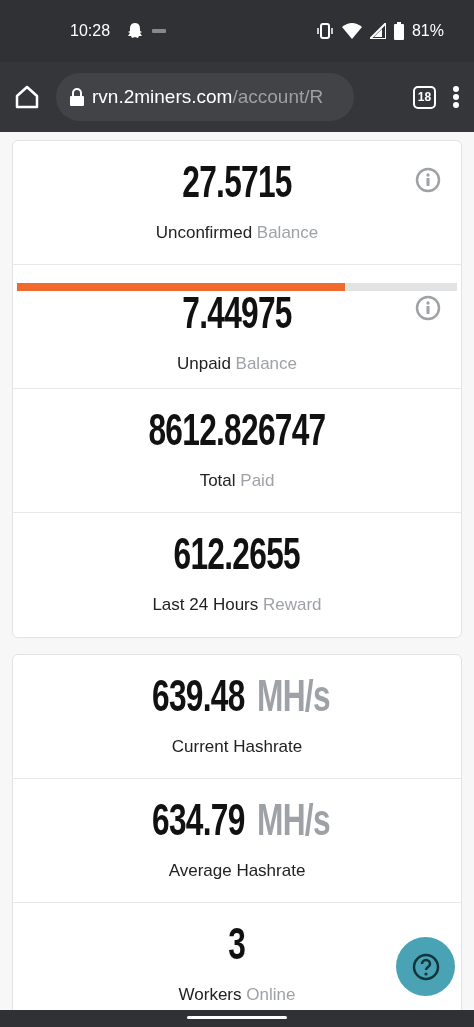 The height and width of the screenshot is (1027, 474). I want to click on stat-label: Current Hashrate, so click(237, 746).